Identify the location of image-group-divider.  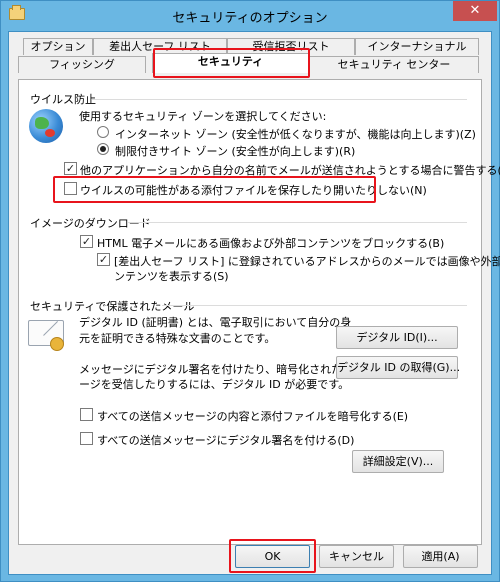
(297, 222).